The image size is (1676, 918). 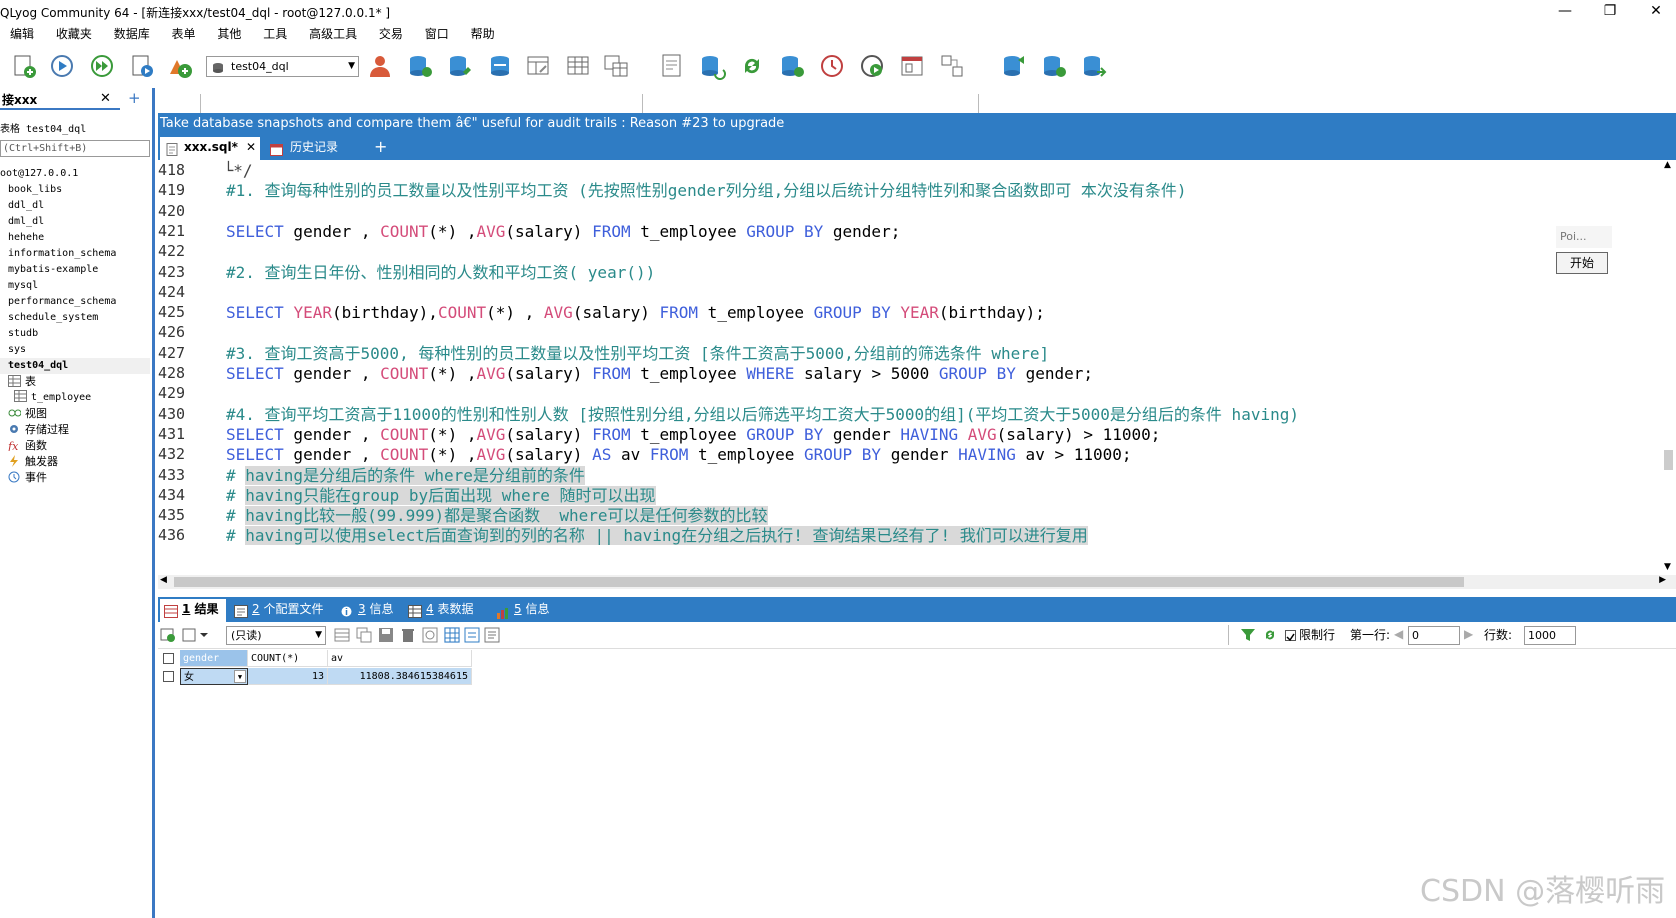 I want to click on close-icon: ✕, so click(x=105, y=98).